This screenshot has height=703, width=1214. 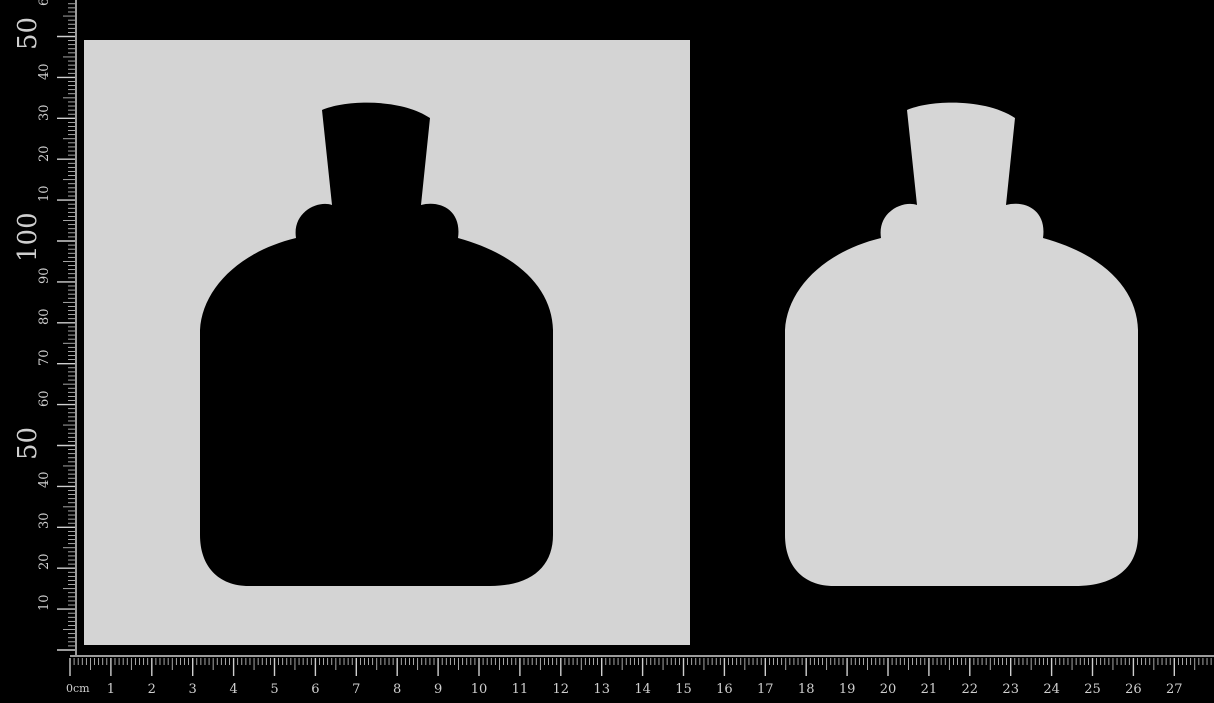 What do you see at coordinates (397, 689) in the screenshot?
I see `ruler-label: 8` at bounding box center [397, 689].